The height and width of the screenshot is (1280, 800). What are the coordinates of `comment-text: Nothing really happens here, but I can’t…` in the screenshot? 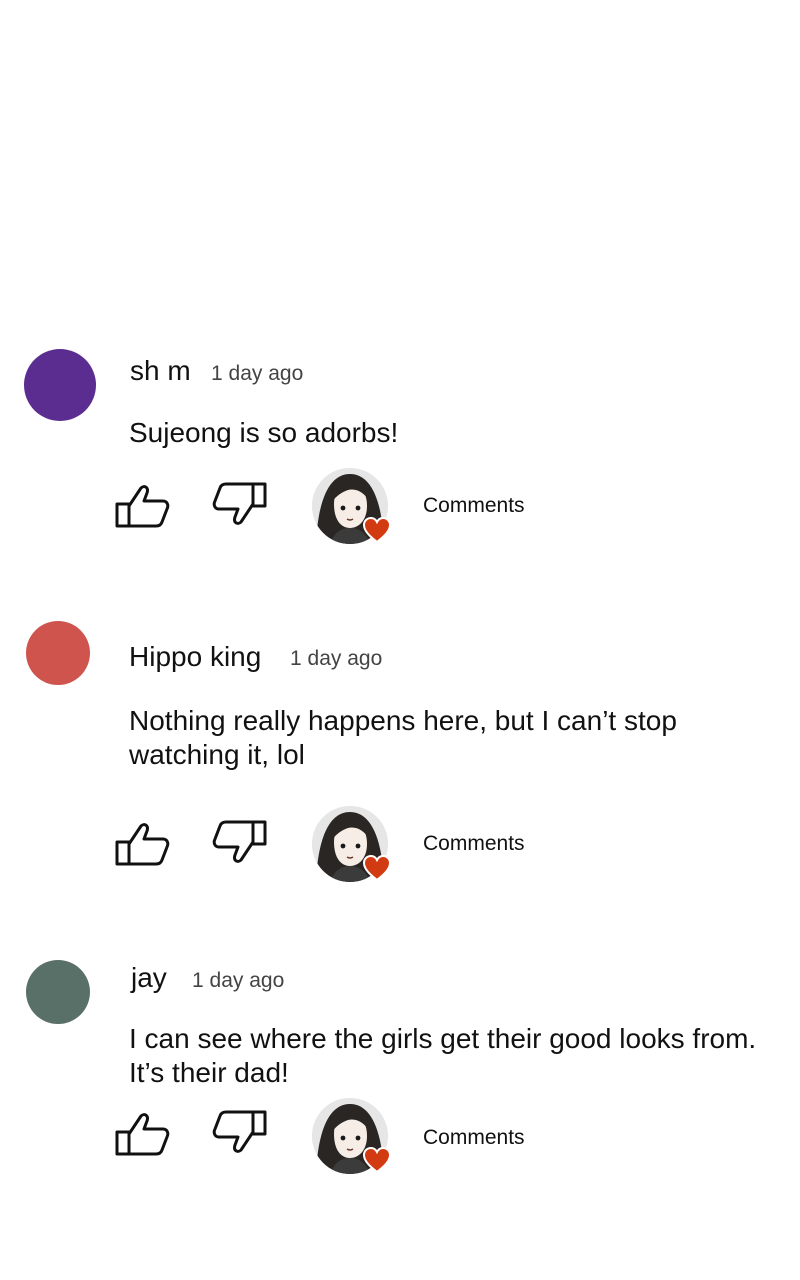 It's located at (403, 737).